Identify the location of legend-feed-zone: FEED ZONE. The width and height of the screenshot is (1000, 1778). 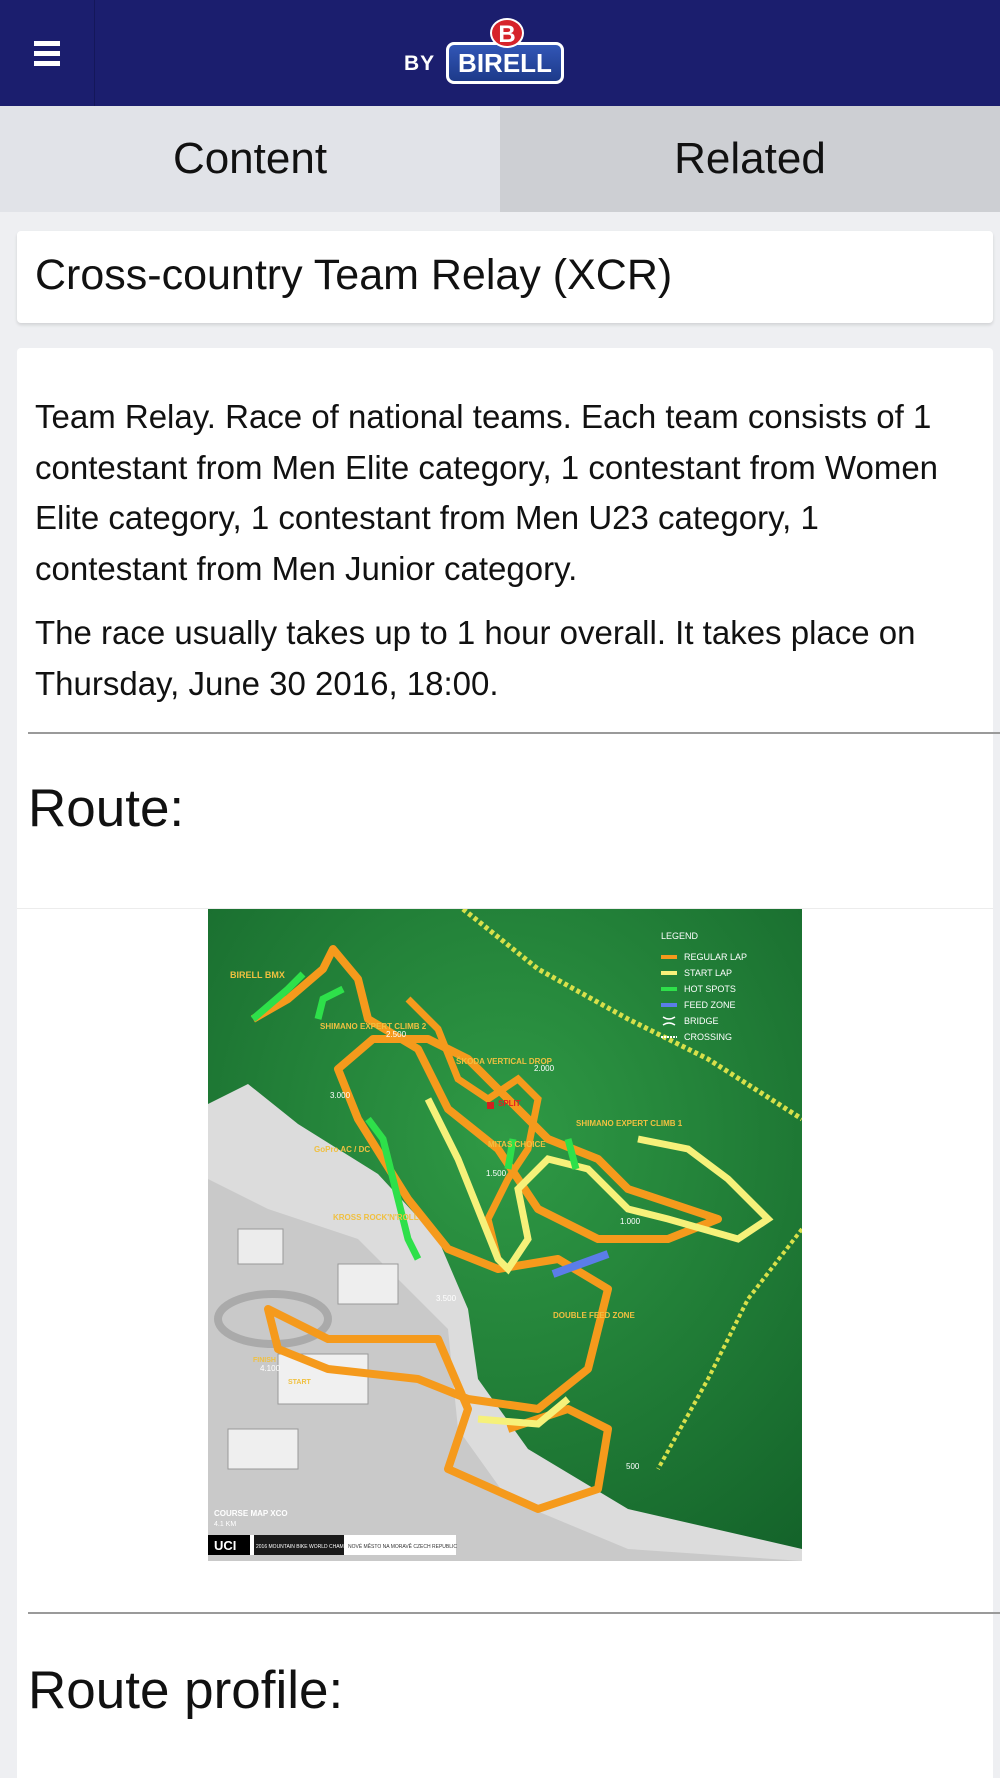
(710, 1005).